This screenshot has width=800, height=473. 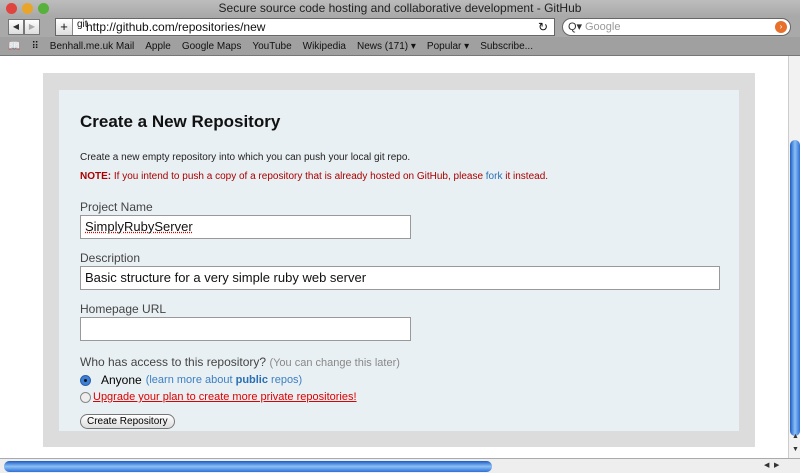 I want to click on learn-post: repos), so click(x=285, y=380).